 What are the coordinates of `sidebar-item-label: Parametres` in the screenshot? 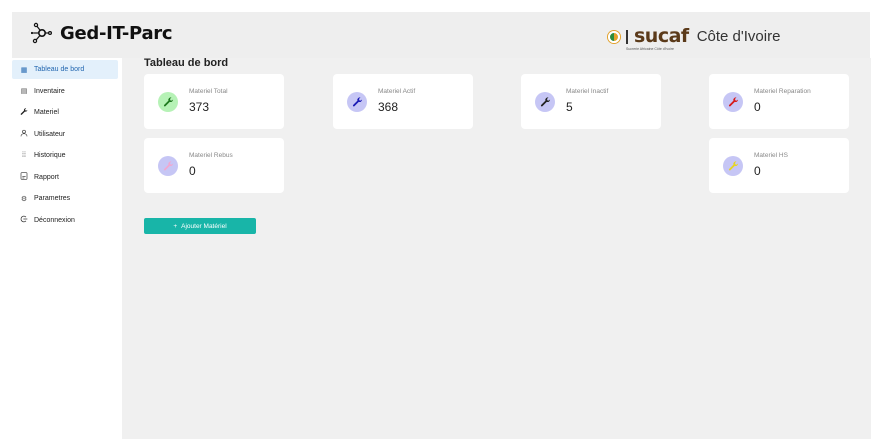 It's located at (52, 198).